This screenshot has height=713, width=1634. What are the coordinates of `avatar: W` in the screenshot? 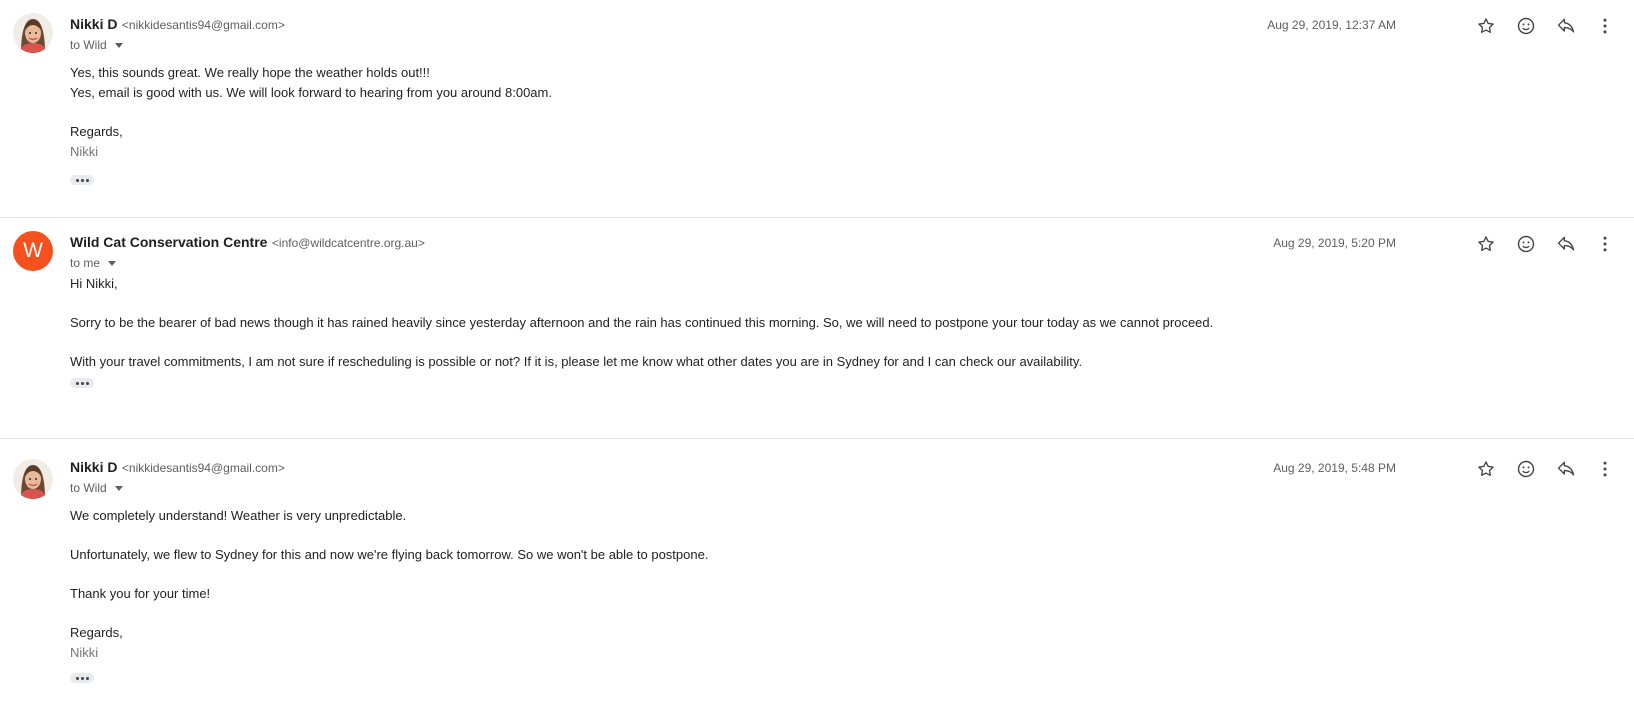 It's located at (33, 251).